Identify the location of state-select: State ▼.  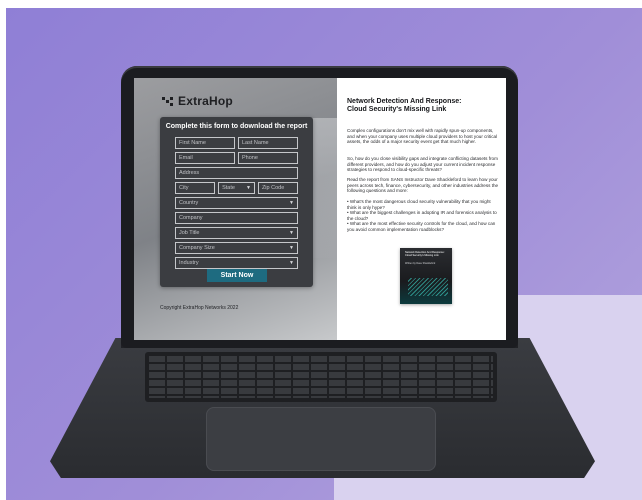
(236, 188).